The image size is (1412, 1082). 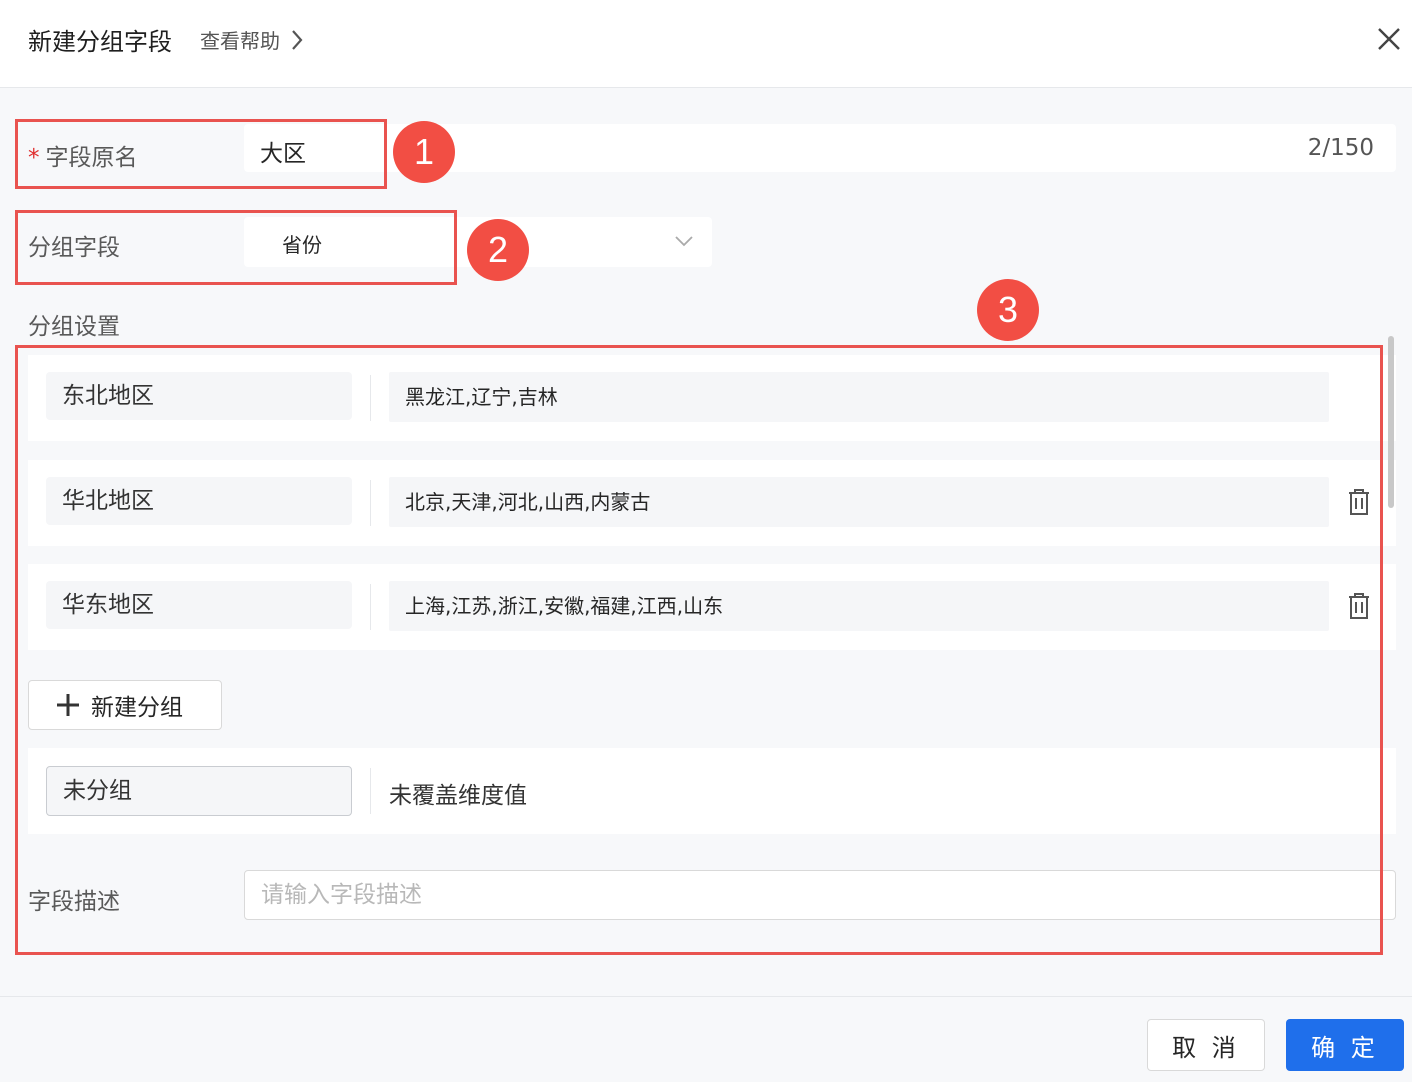 What do you see at coordinates (1389, 39) in the screenshot?
I see `close-icon` at bounding box center [1389, 39].